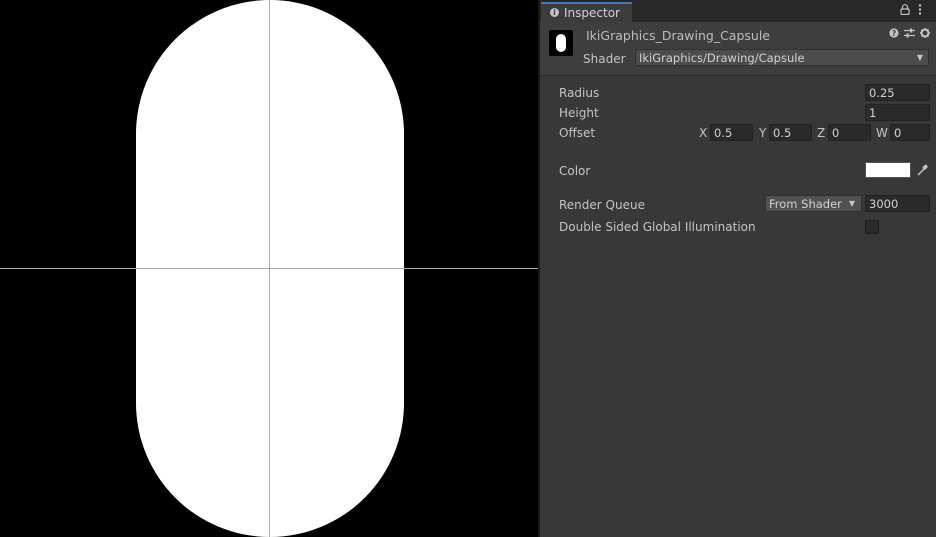 The image size is (936, 537). What do you see at coordinates (888, 170) in the screenshot?
I see `color-swatch` at bounding box center [888, 170].